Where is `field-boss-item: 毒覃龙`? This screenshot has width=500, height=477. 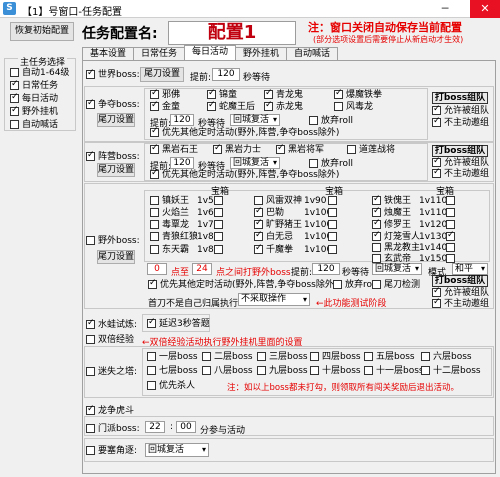 field-boss-item: 毒覃龙 is located at coordinates (169, 225).